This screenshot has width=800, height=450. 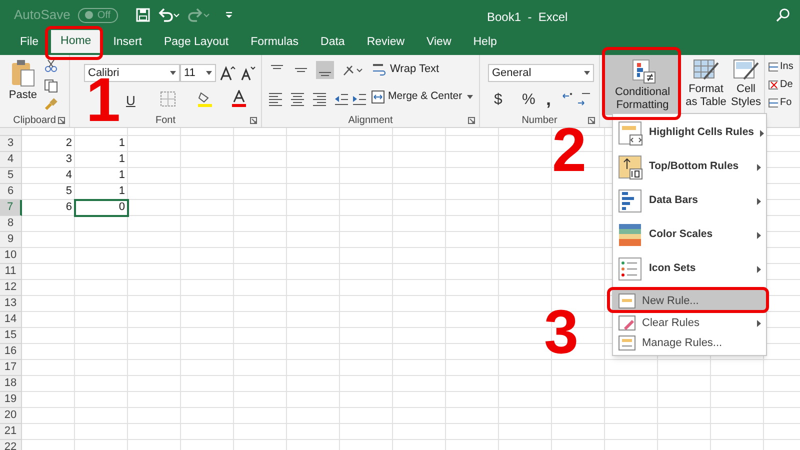 What do you see at coordinates (561, 333) in the screenshot?
I see `step-number: 3` at bounding box center [561, 333].